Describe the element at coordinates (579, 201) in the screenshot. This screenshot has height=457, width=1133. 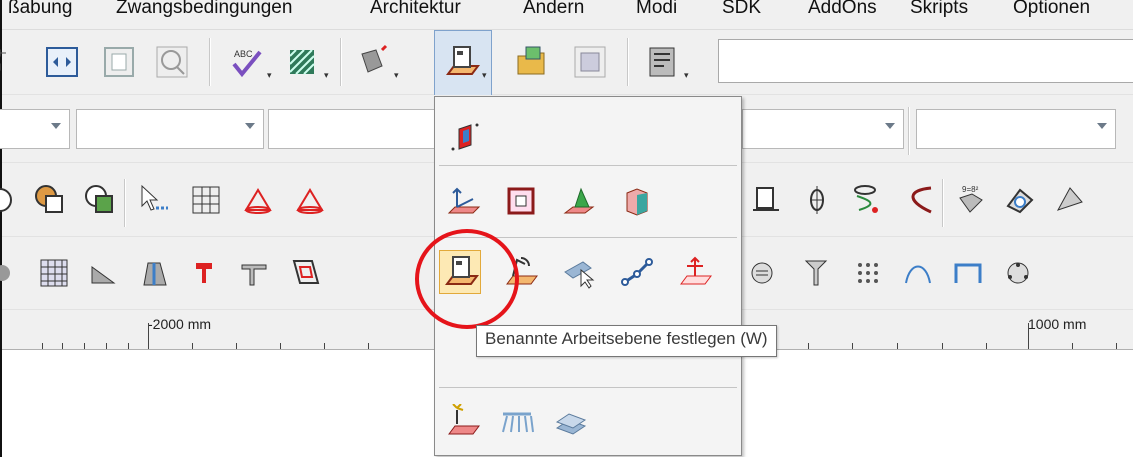
I see `workplane-face-icon` at that location.